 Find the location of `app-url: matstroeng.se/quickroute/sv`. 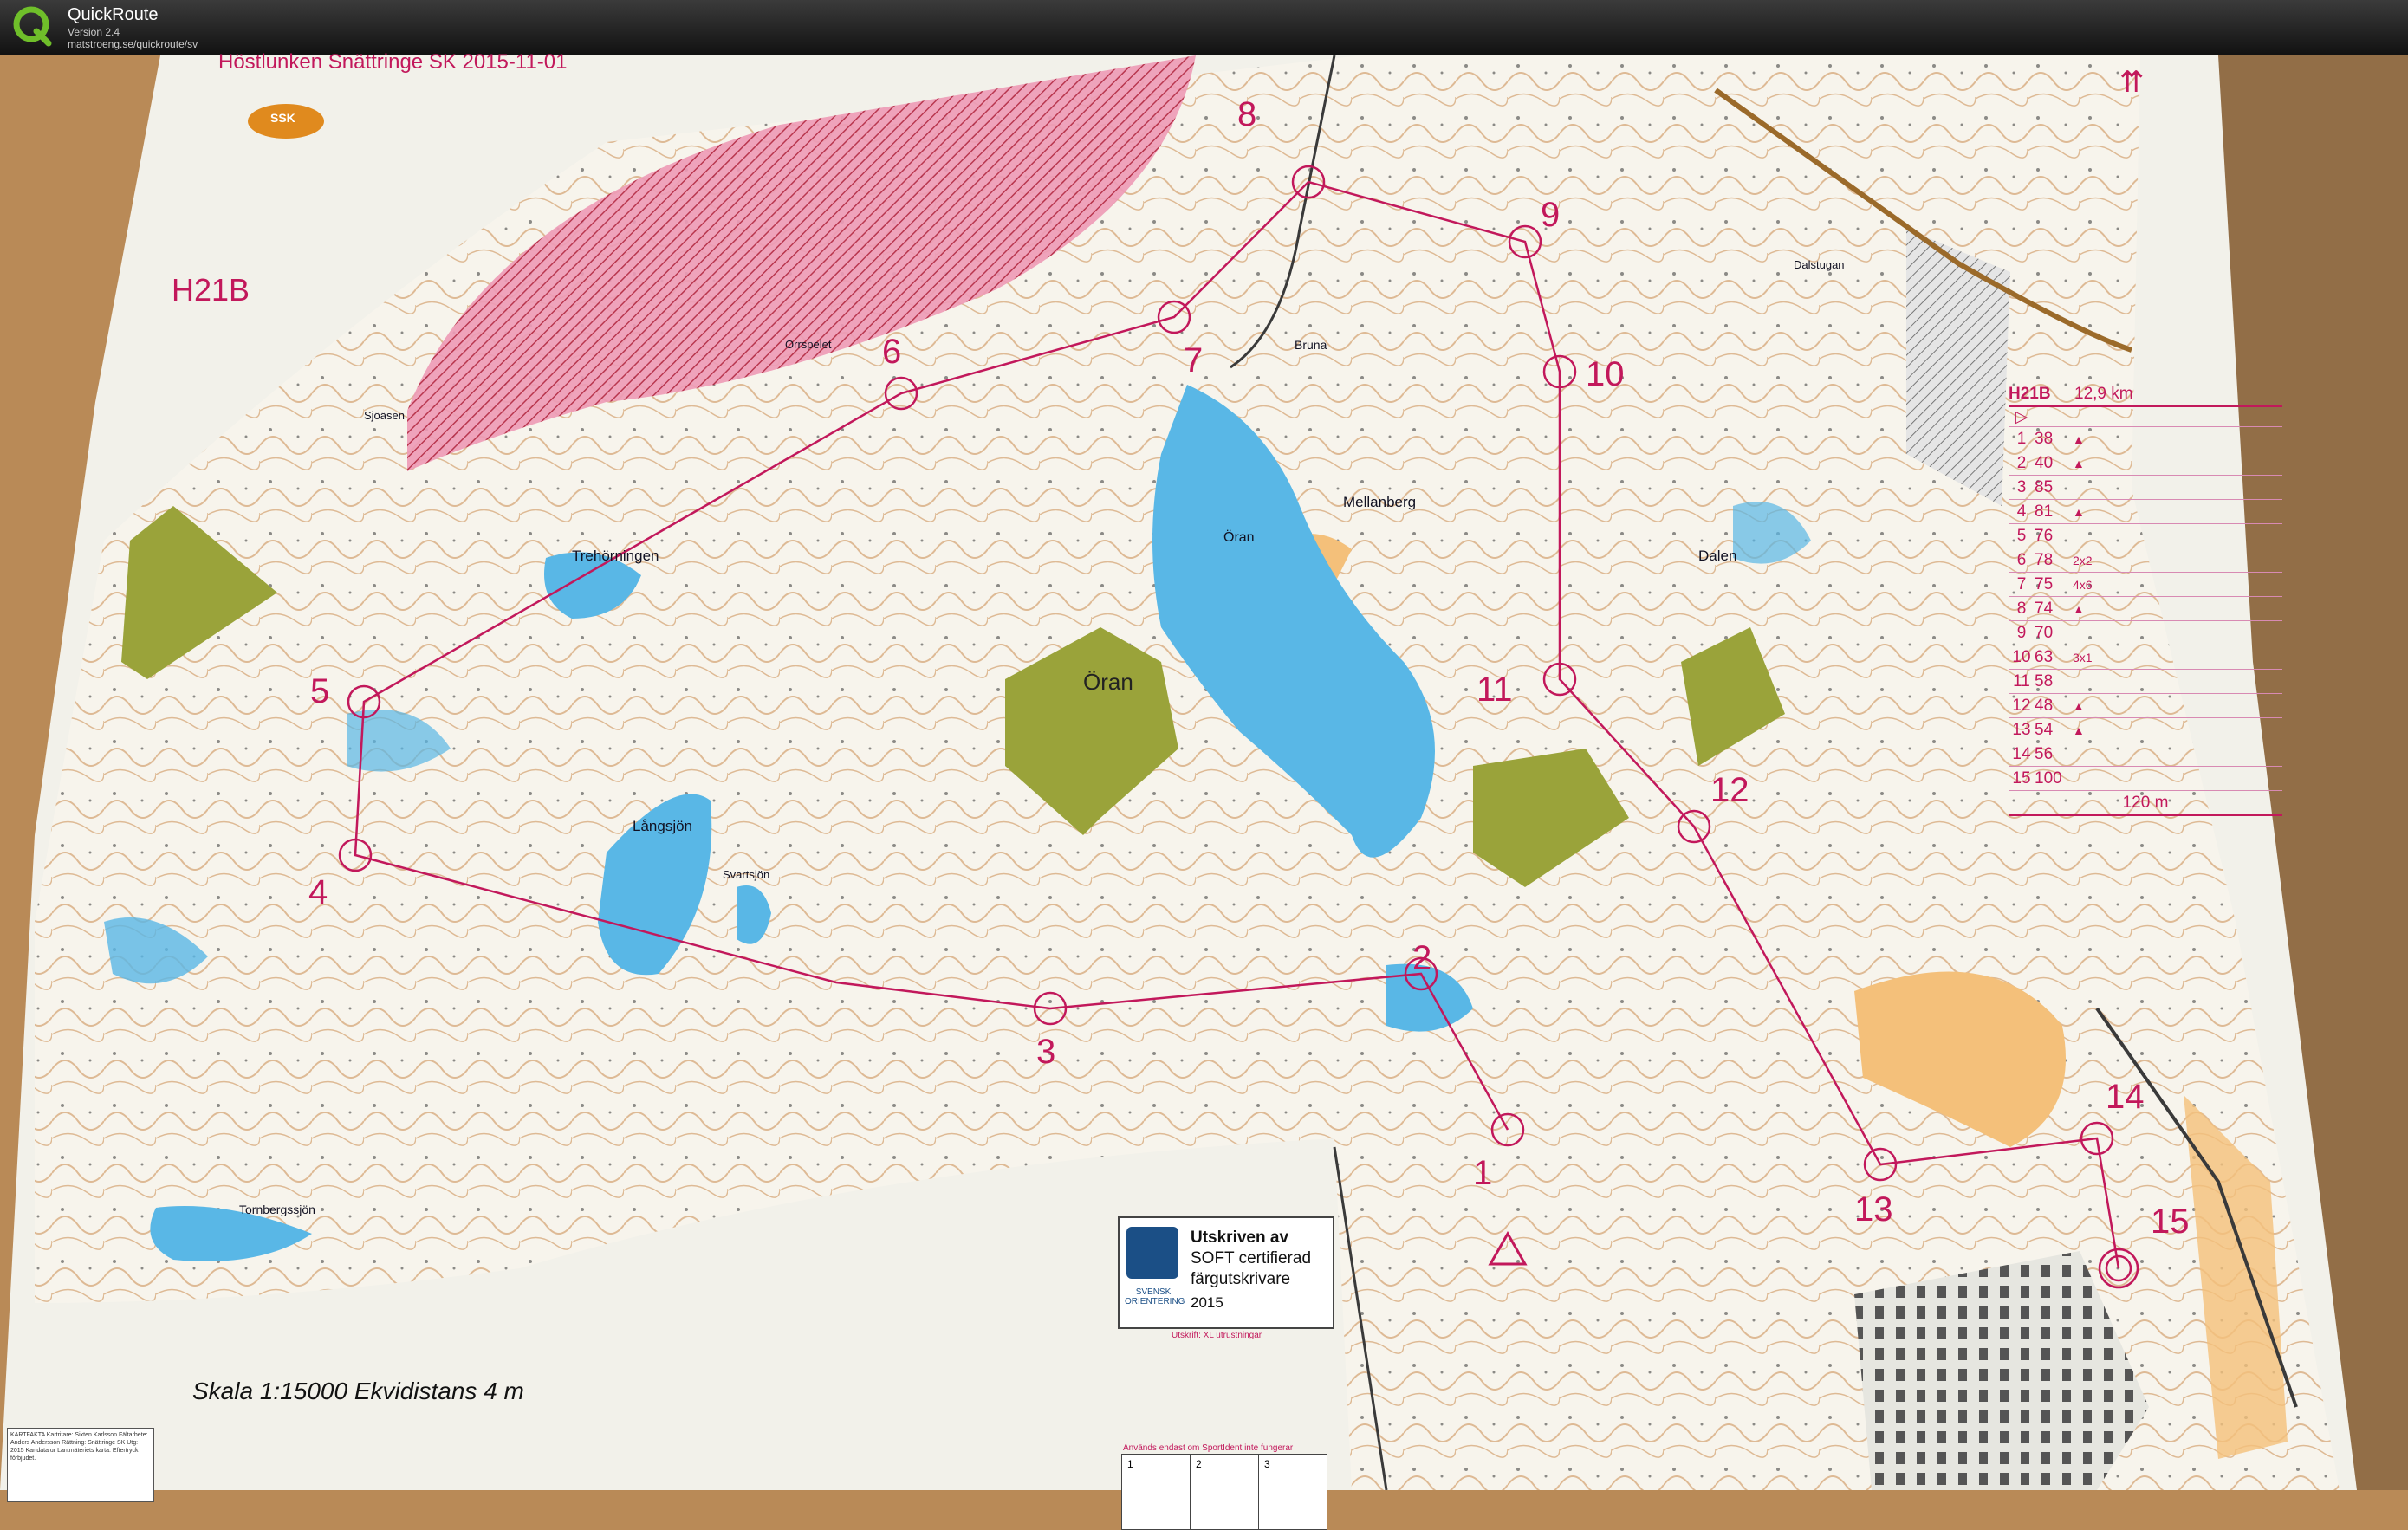

app-url: matstroeng.se/quickroute/sv is located at coordinates (133, 44).